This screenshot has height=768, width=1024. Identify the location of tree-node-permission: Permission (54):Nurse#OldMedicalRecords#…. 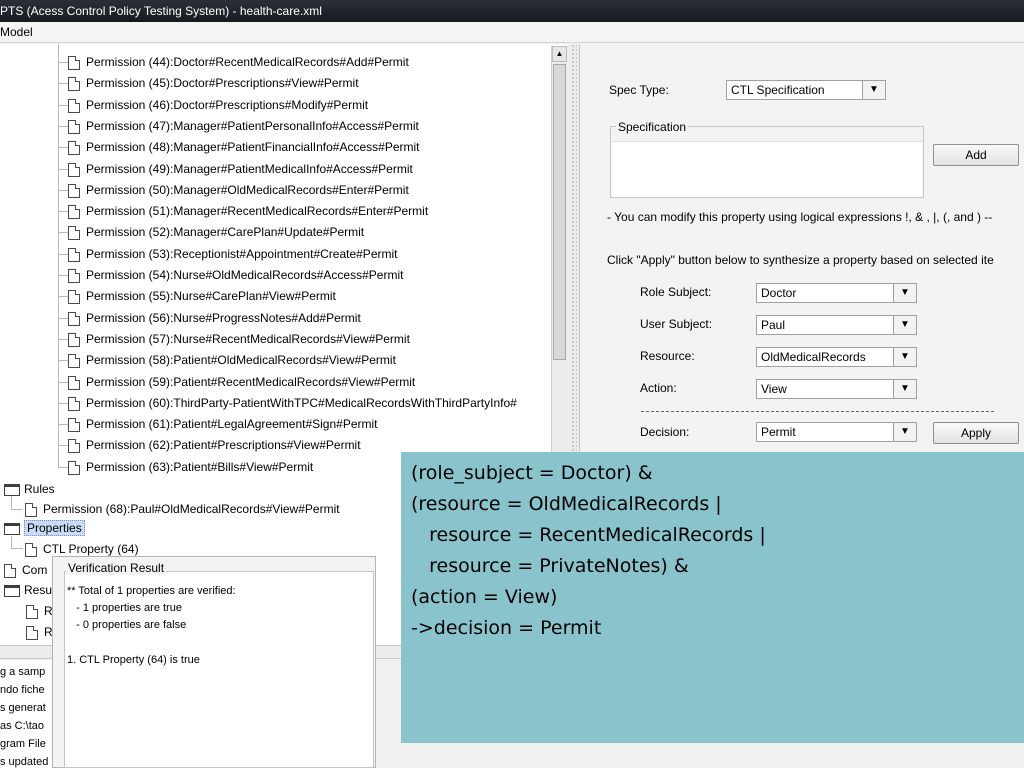
(235, 275).